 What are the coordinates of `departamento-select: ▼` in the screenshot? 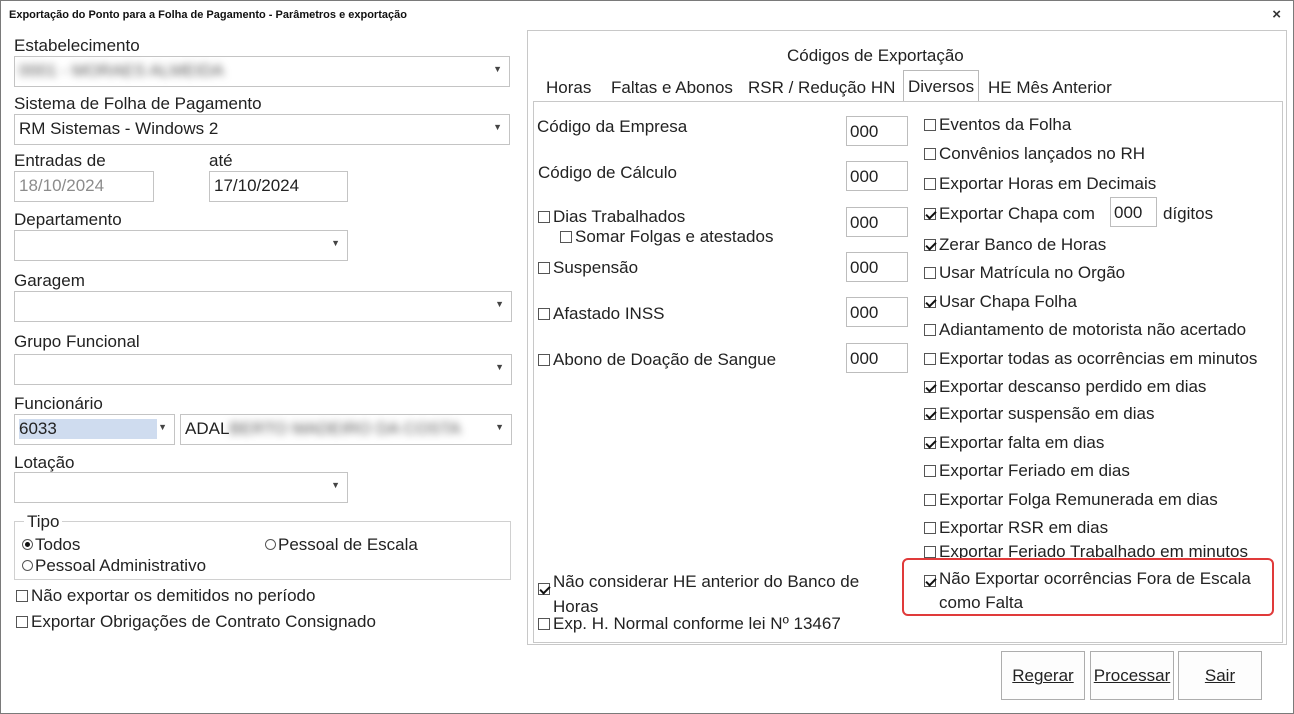 It's located at (181, 245).